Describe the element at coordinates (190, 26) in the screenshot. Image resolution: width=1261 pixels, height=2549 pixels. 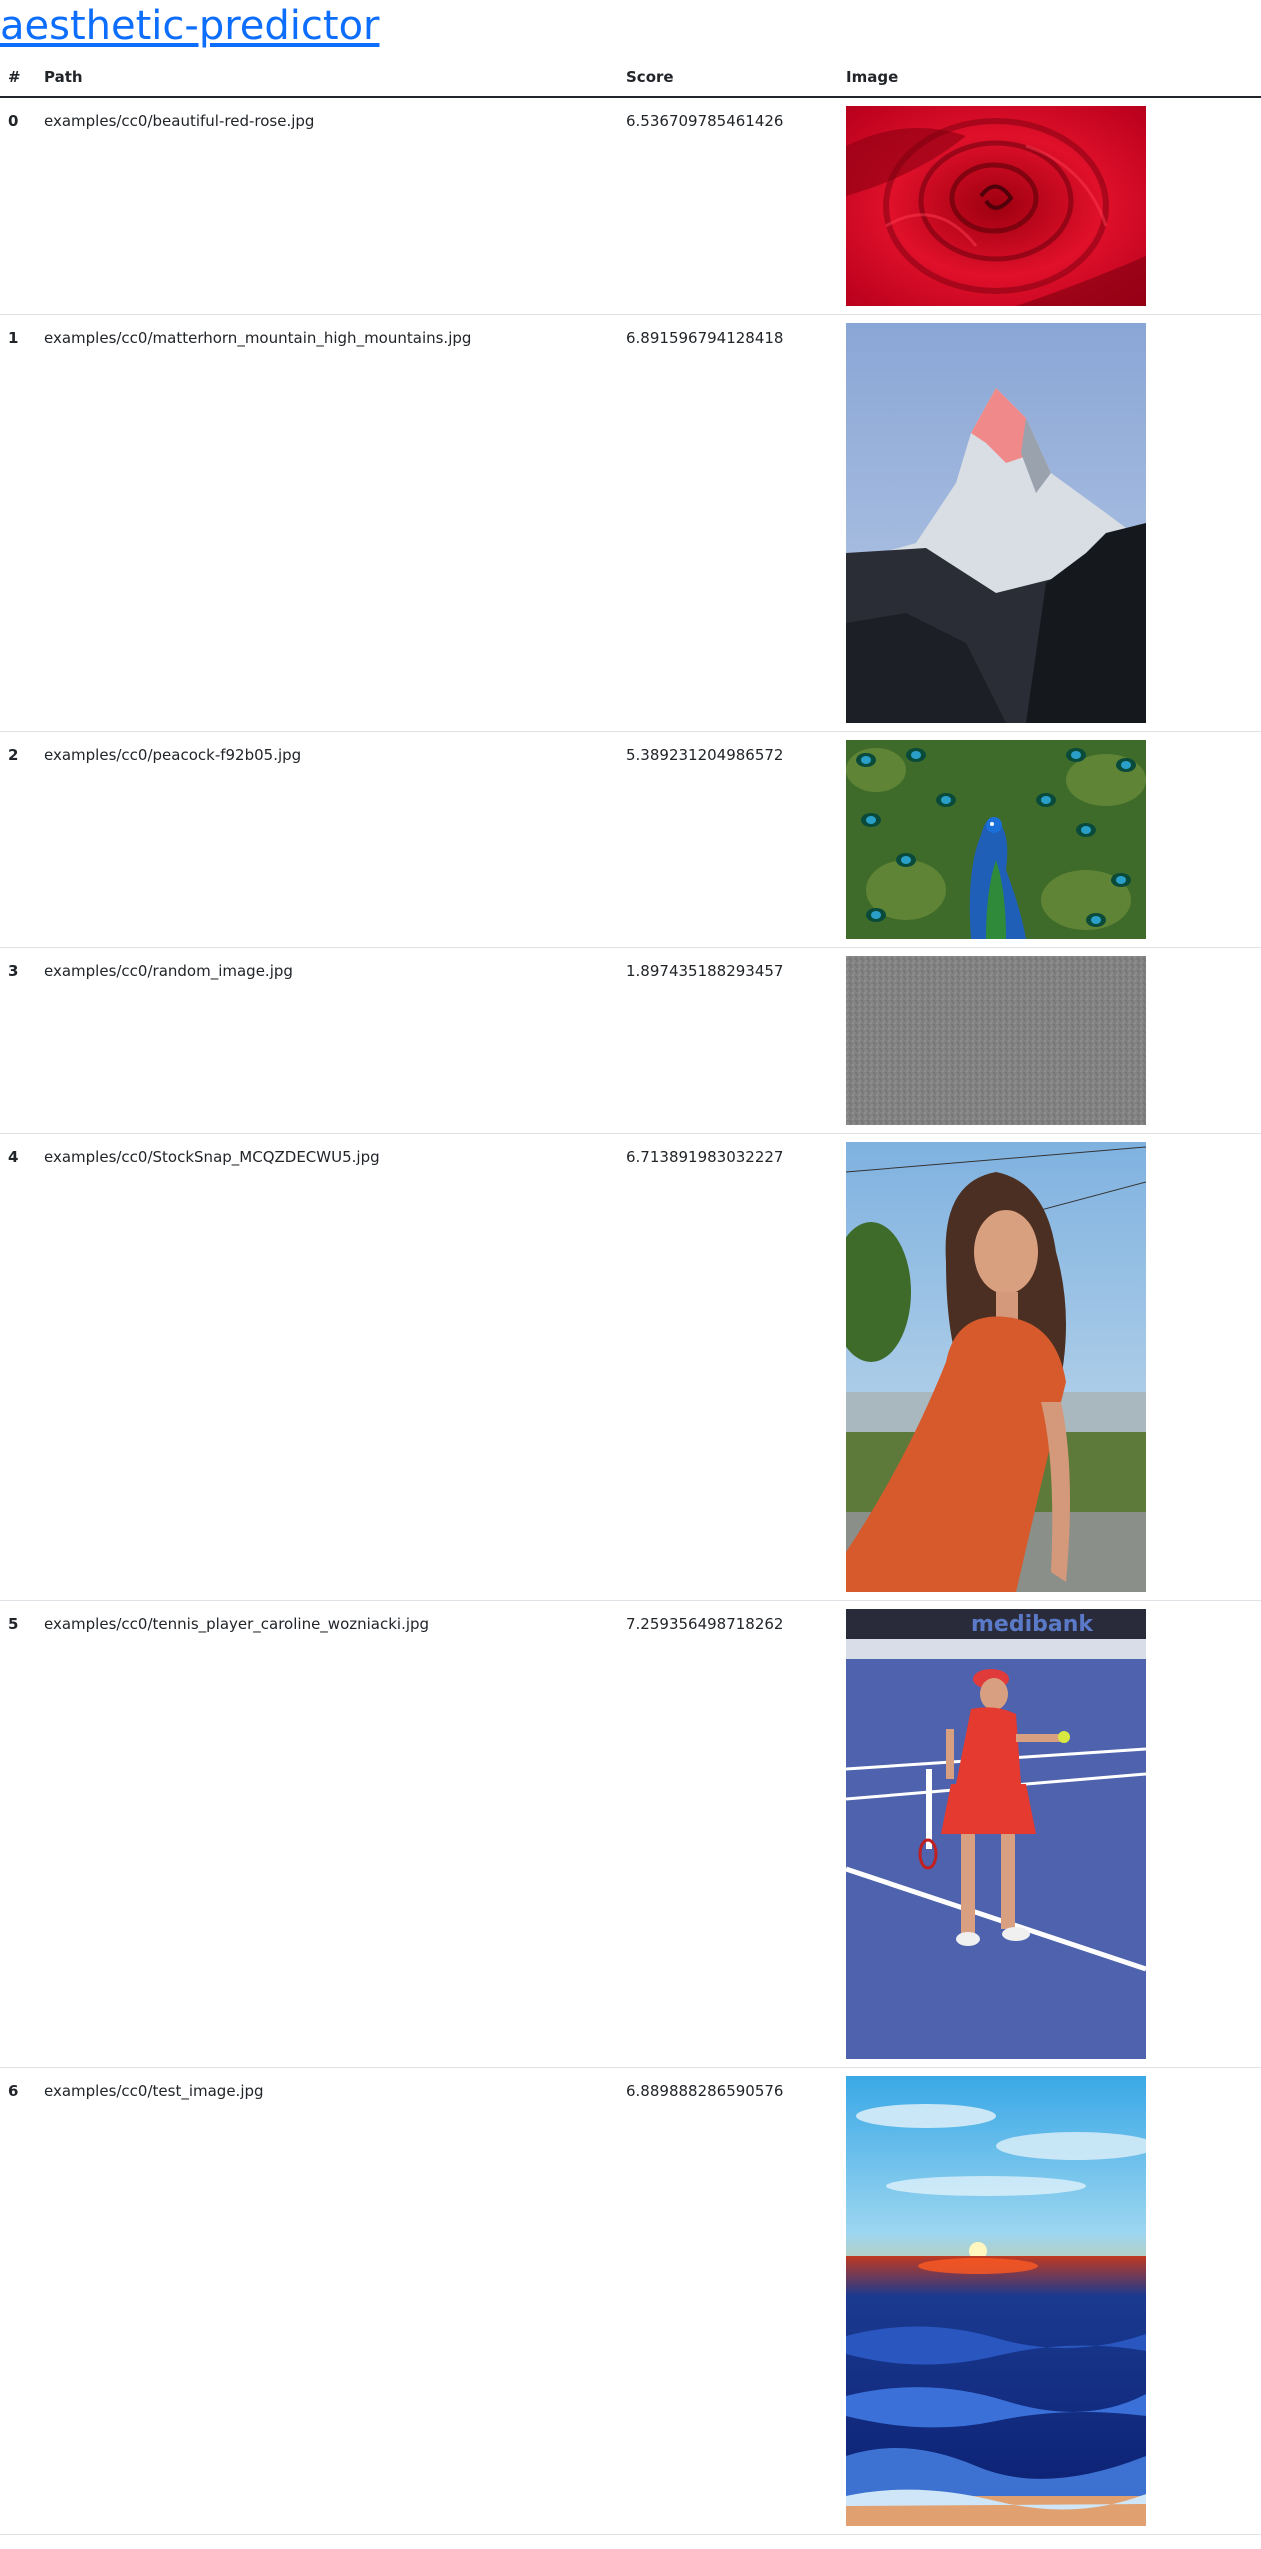
I see `page-title-link: aesthetic-predictor` at that location.